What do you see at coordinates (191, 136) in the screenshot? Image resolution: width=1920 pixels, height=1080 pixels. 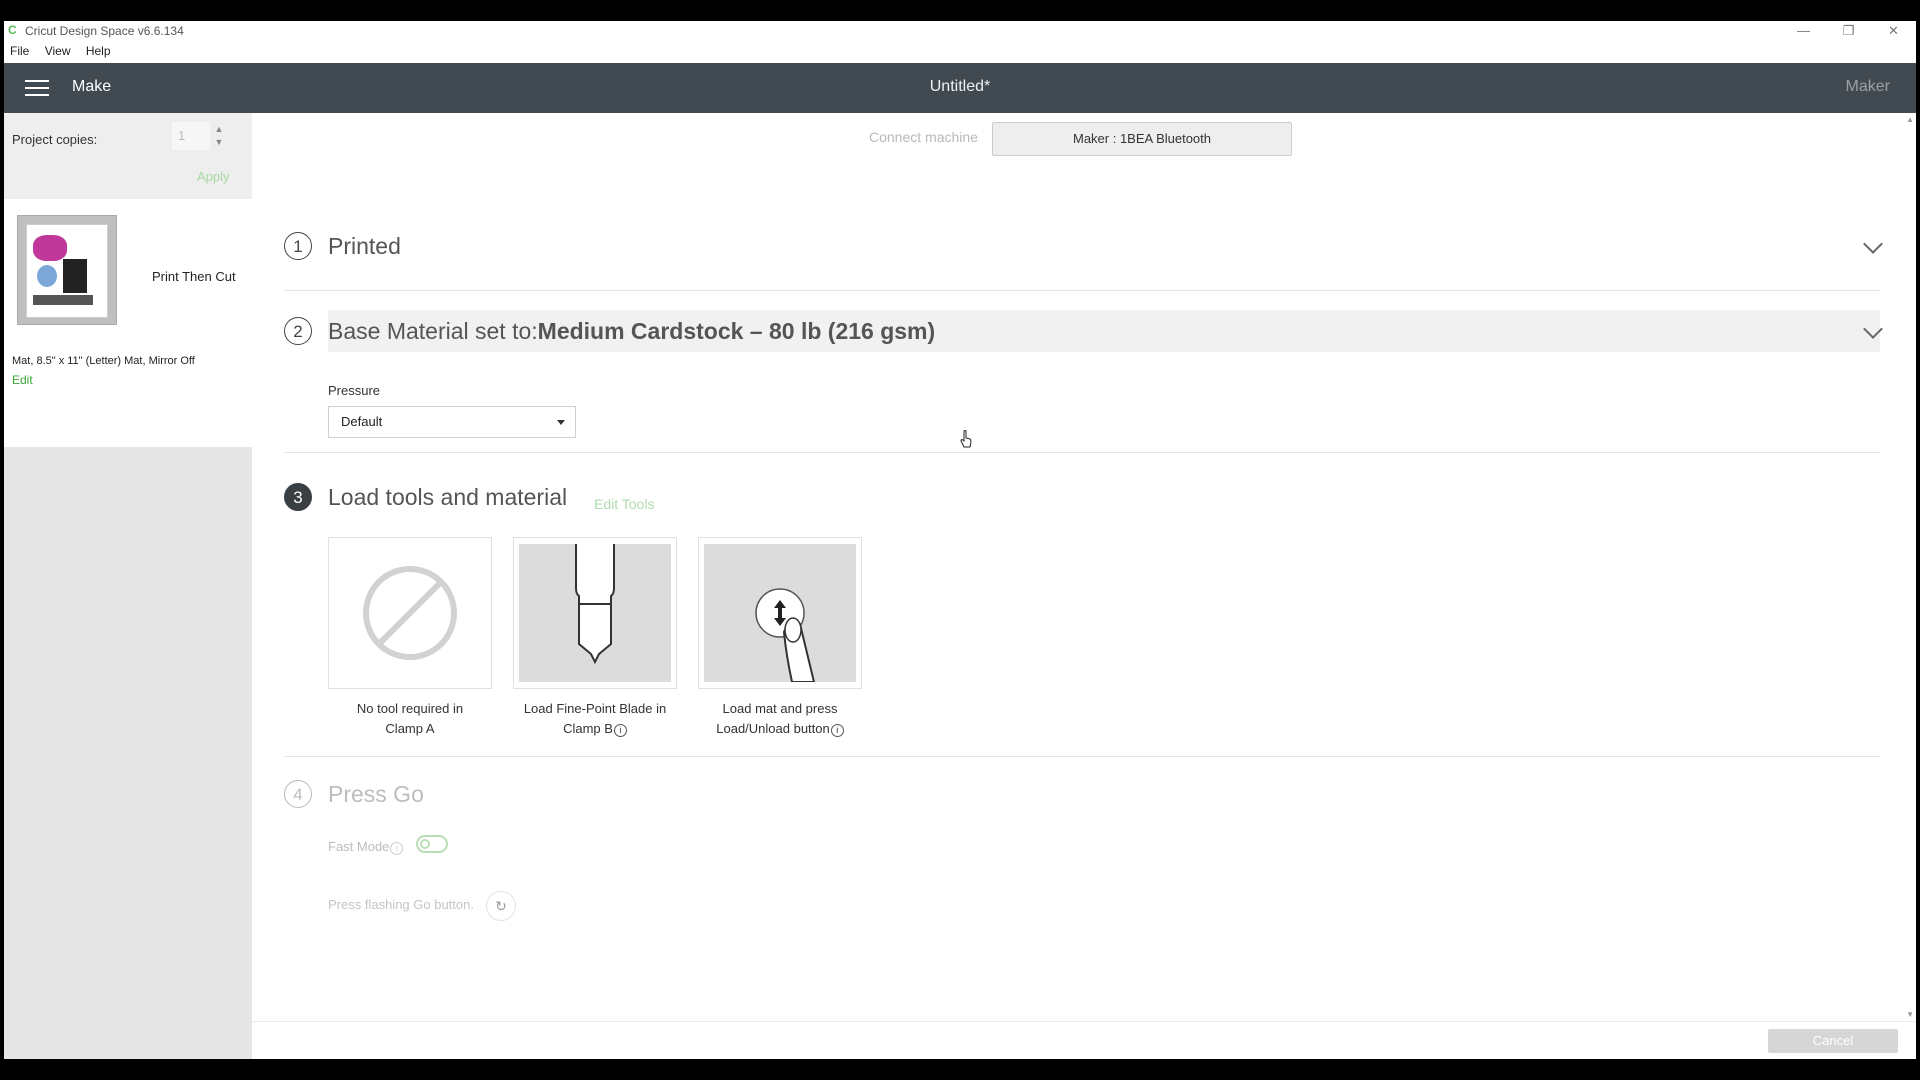 I see `project-copies-input: 1` at bounding box center [191, 136].